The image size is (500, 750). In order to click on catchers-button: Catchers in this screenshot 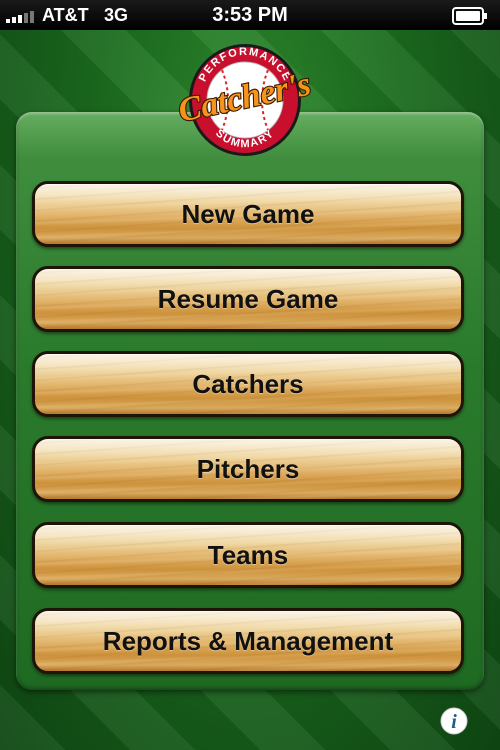, I will do `click(248, 384)`.